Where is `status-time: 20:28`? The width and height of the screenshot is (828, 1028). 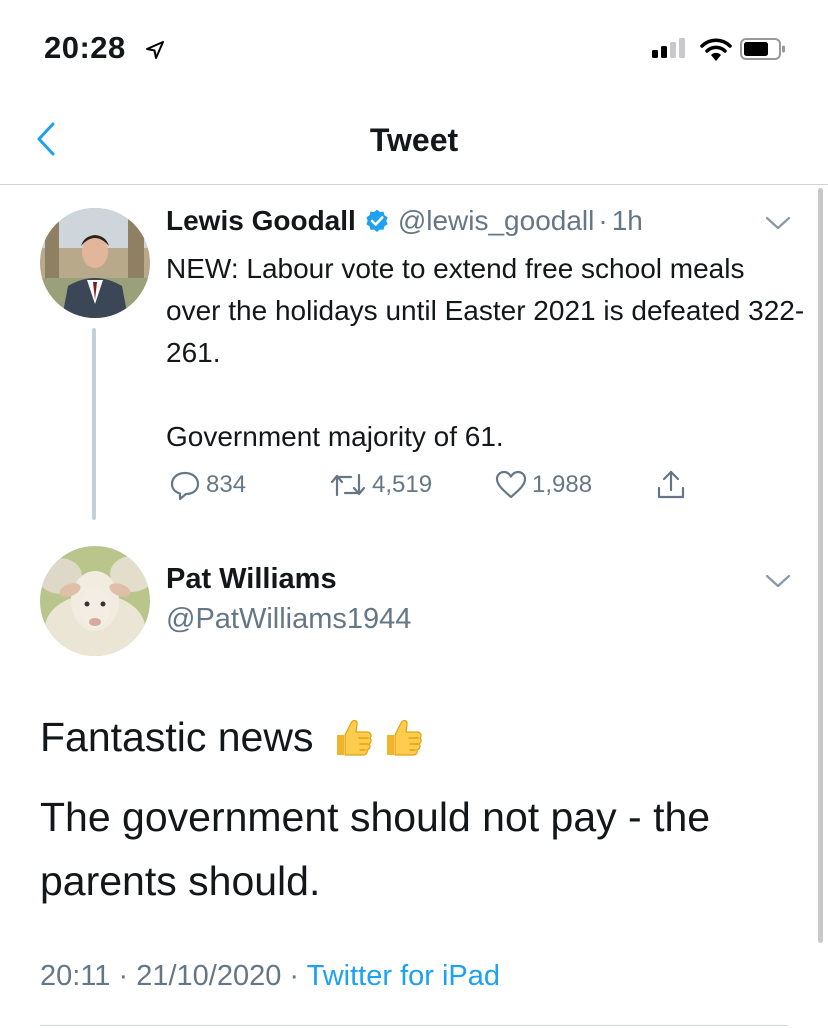
status-time: 20:28 is located at coordinates (85, 47).